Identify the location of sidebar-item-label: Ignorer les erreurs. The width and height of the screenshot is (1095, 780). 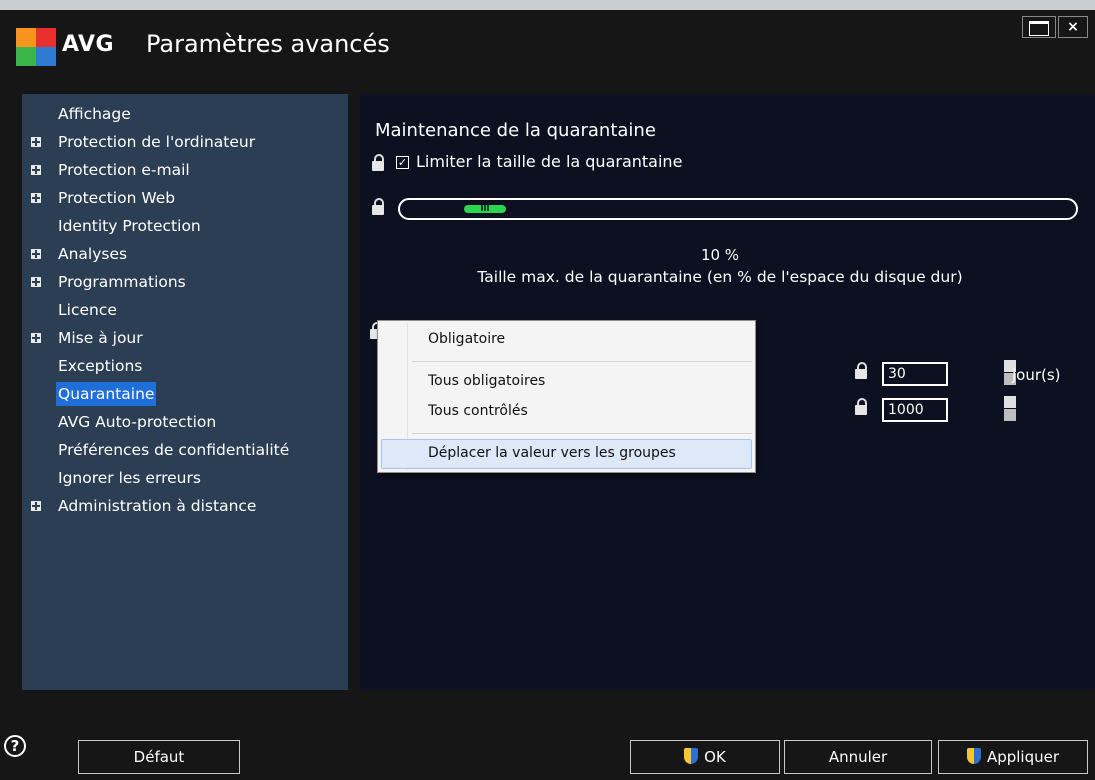
(129, 478).